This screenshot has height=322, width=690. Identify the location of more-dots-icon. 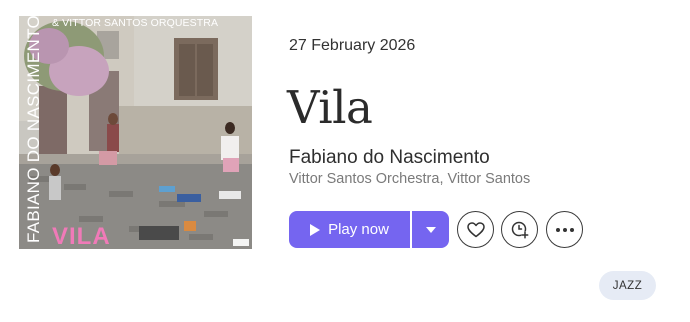
(564, 229).